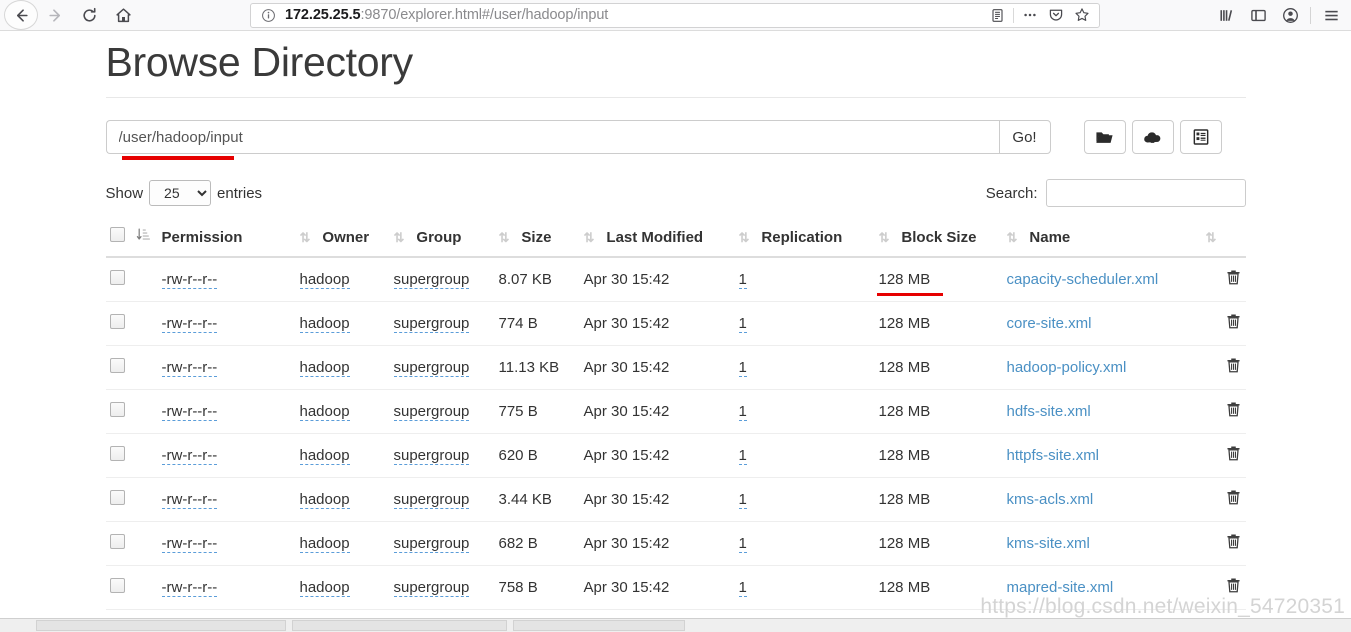 Image resolution: width=1351 pixels, height=632 pixels. Describe the element at coordinates (1053, 455) in the screenshot. I see `file-name-link: httpfs-site.xml` at that location.